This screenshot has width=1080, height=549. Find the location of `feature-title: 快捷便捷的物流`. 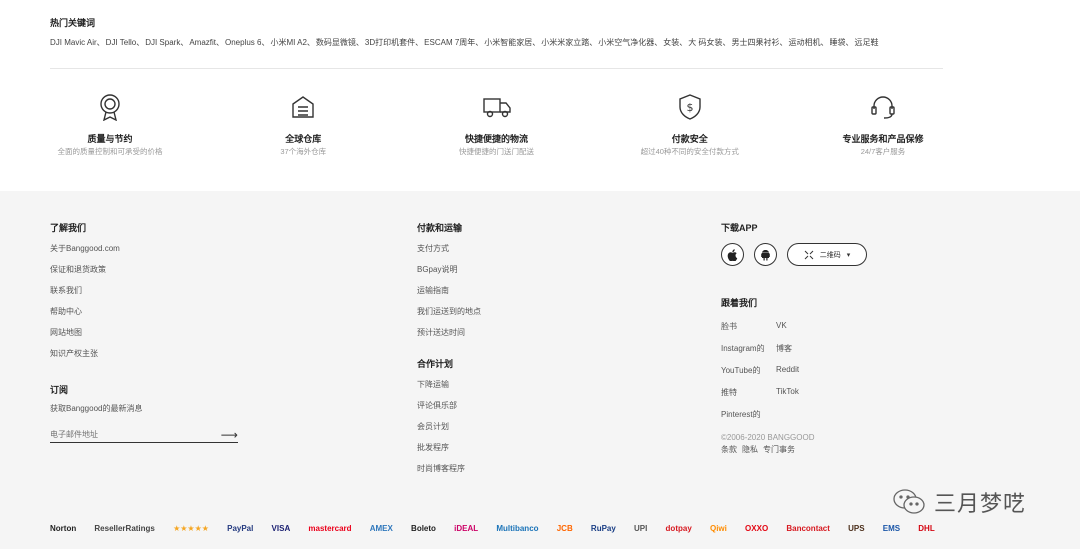

feature-title: 快捷便捷的物流 is located at coordinates (496, 139).